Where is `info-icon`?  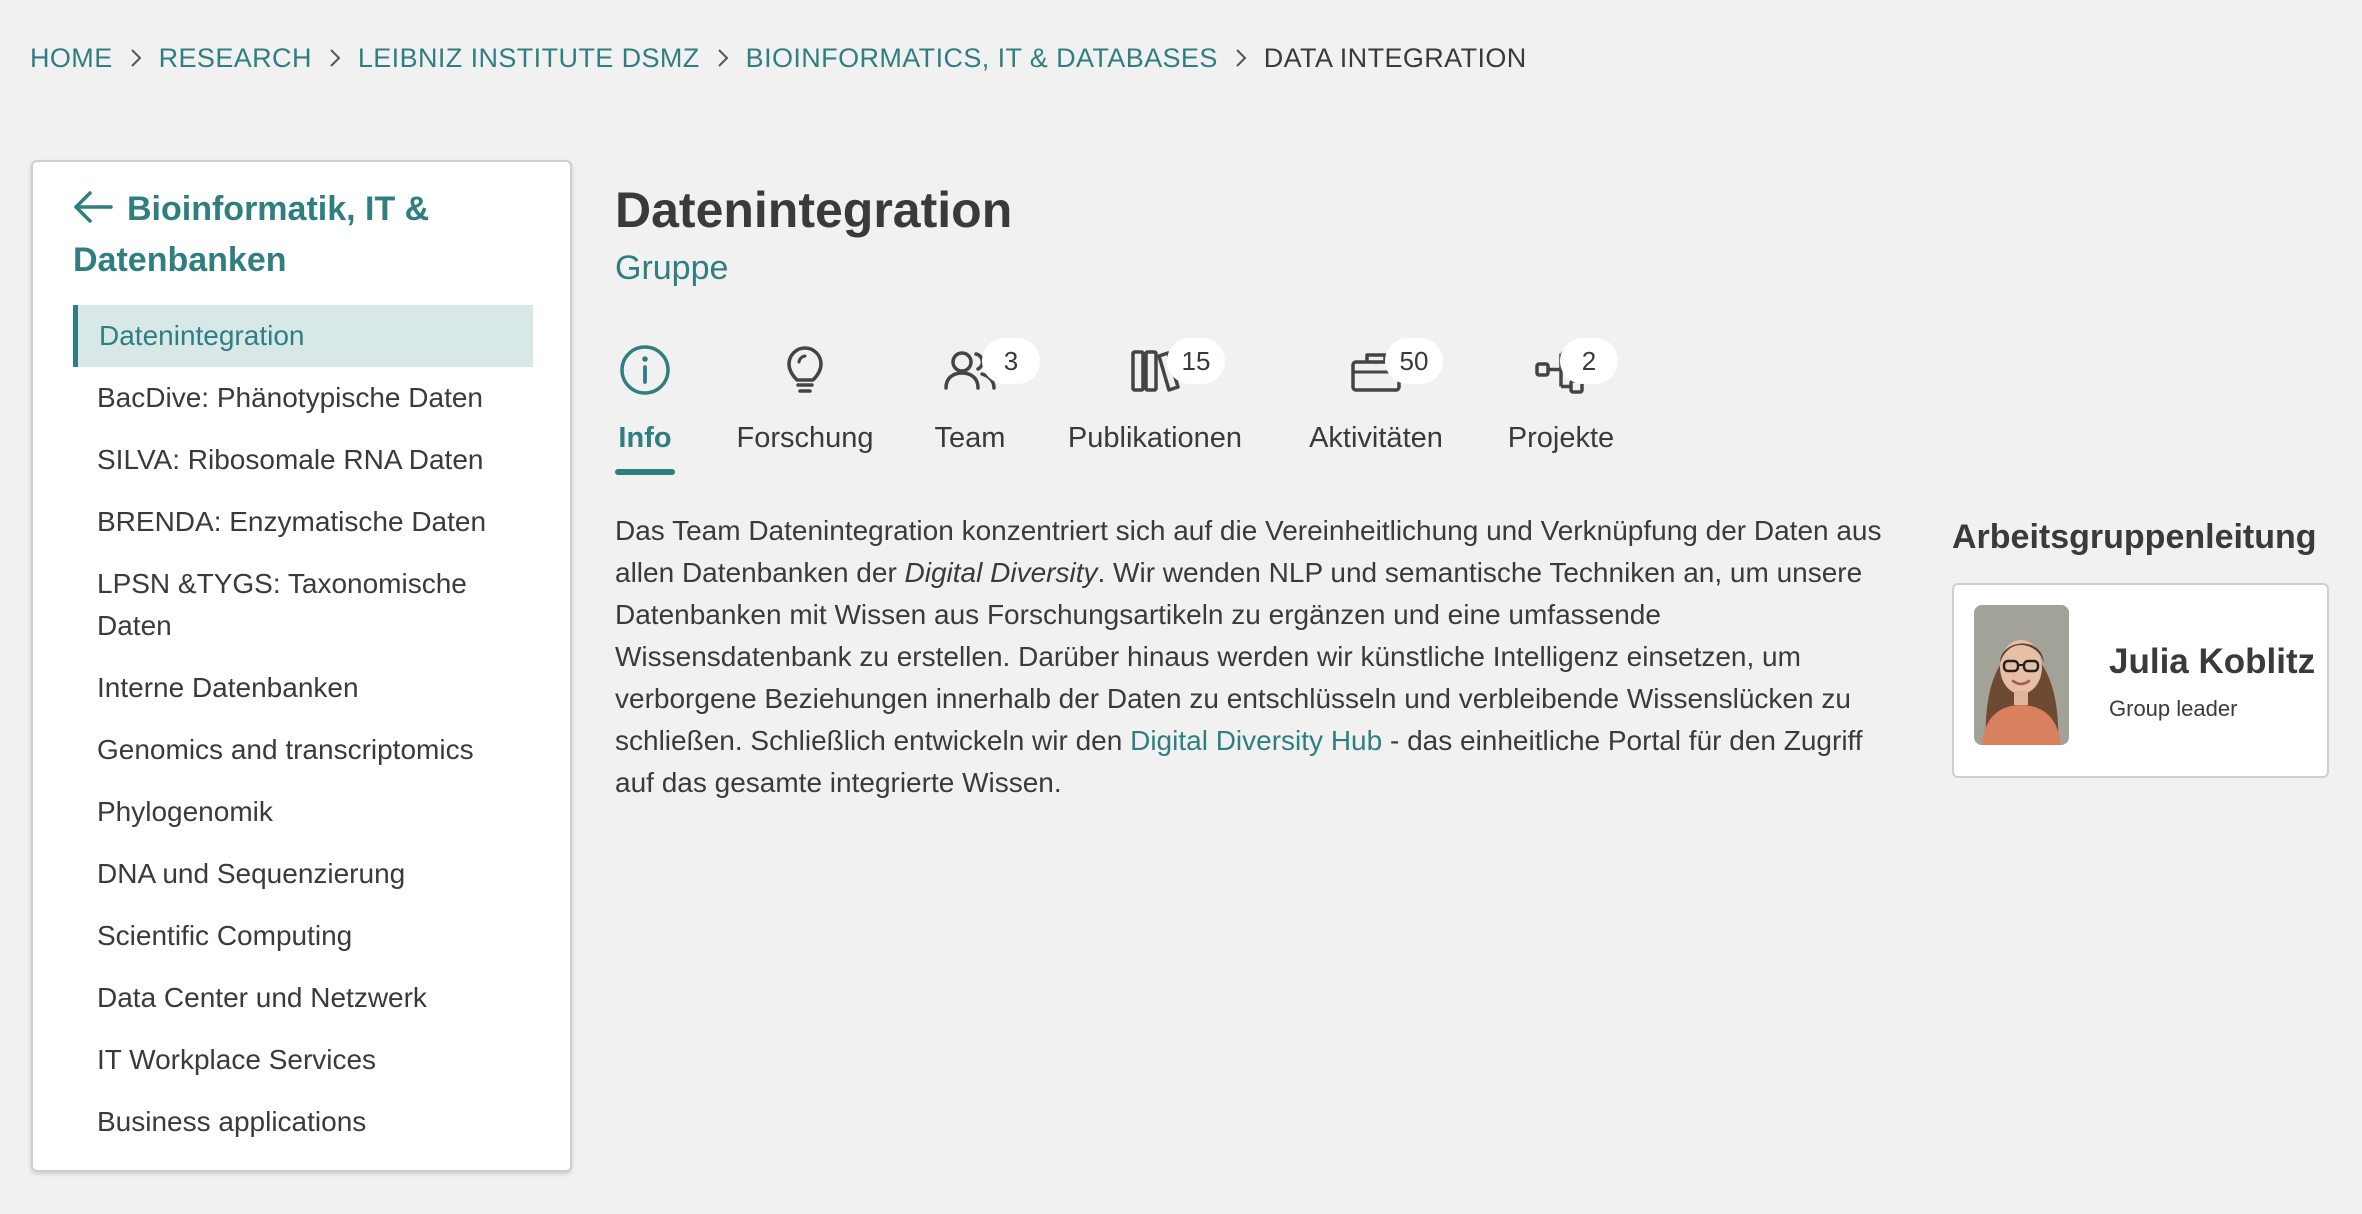 info-icon is located at coordinates (645, 370).